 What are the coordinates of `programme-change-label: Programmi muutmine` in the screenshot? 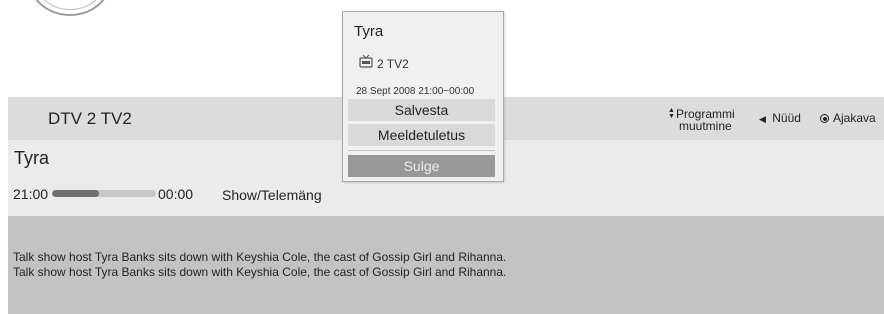 It's located at (705, 120).